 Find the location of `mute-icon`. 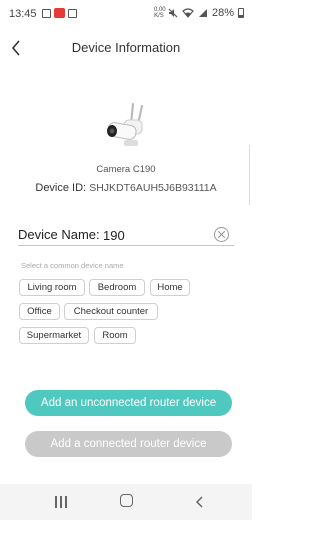

mute-icon is located at coordinates (173, 13).